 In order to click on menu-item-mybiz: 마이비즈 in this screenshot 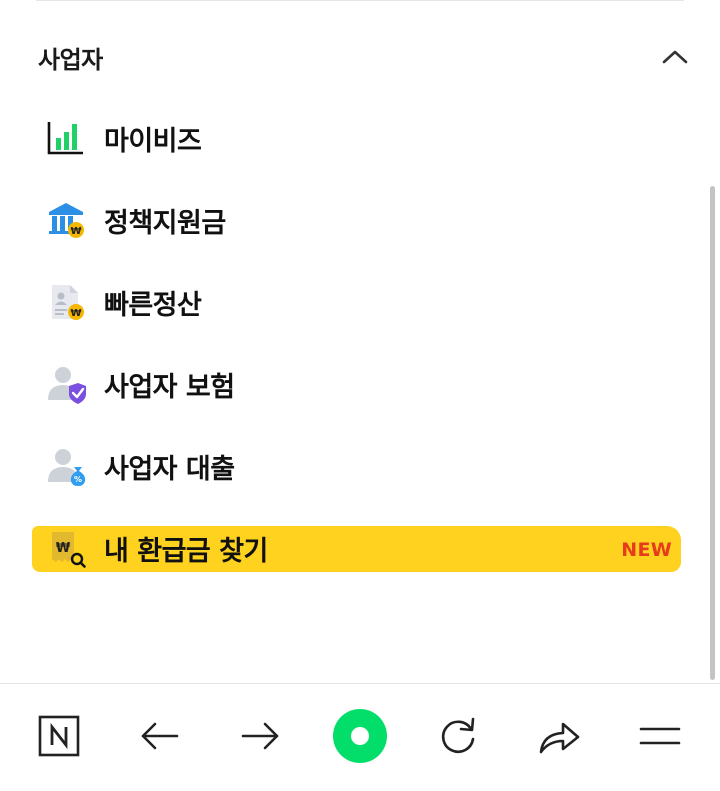, I will do `click(360, 138)`.